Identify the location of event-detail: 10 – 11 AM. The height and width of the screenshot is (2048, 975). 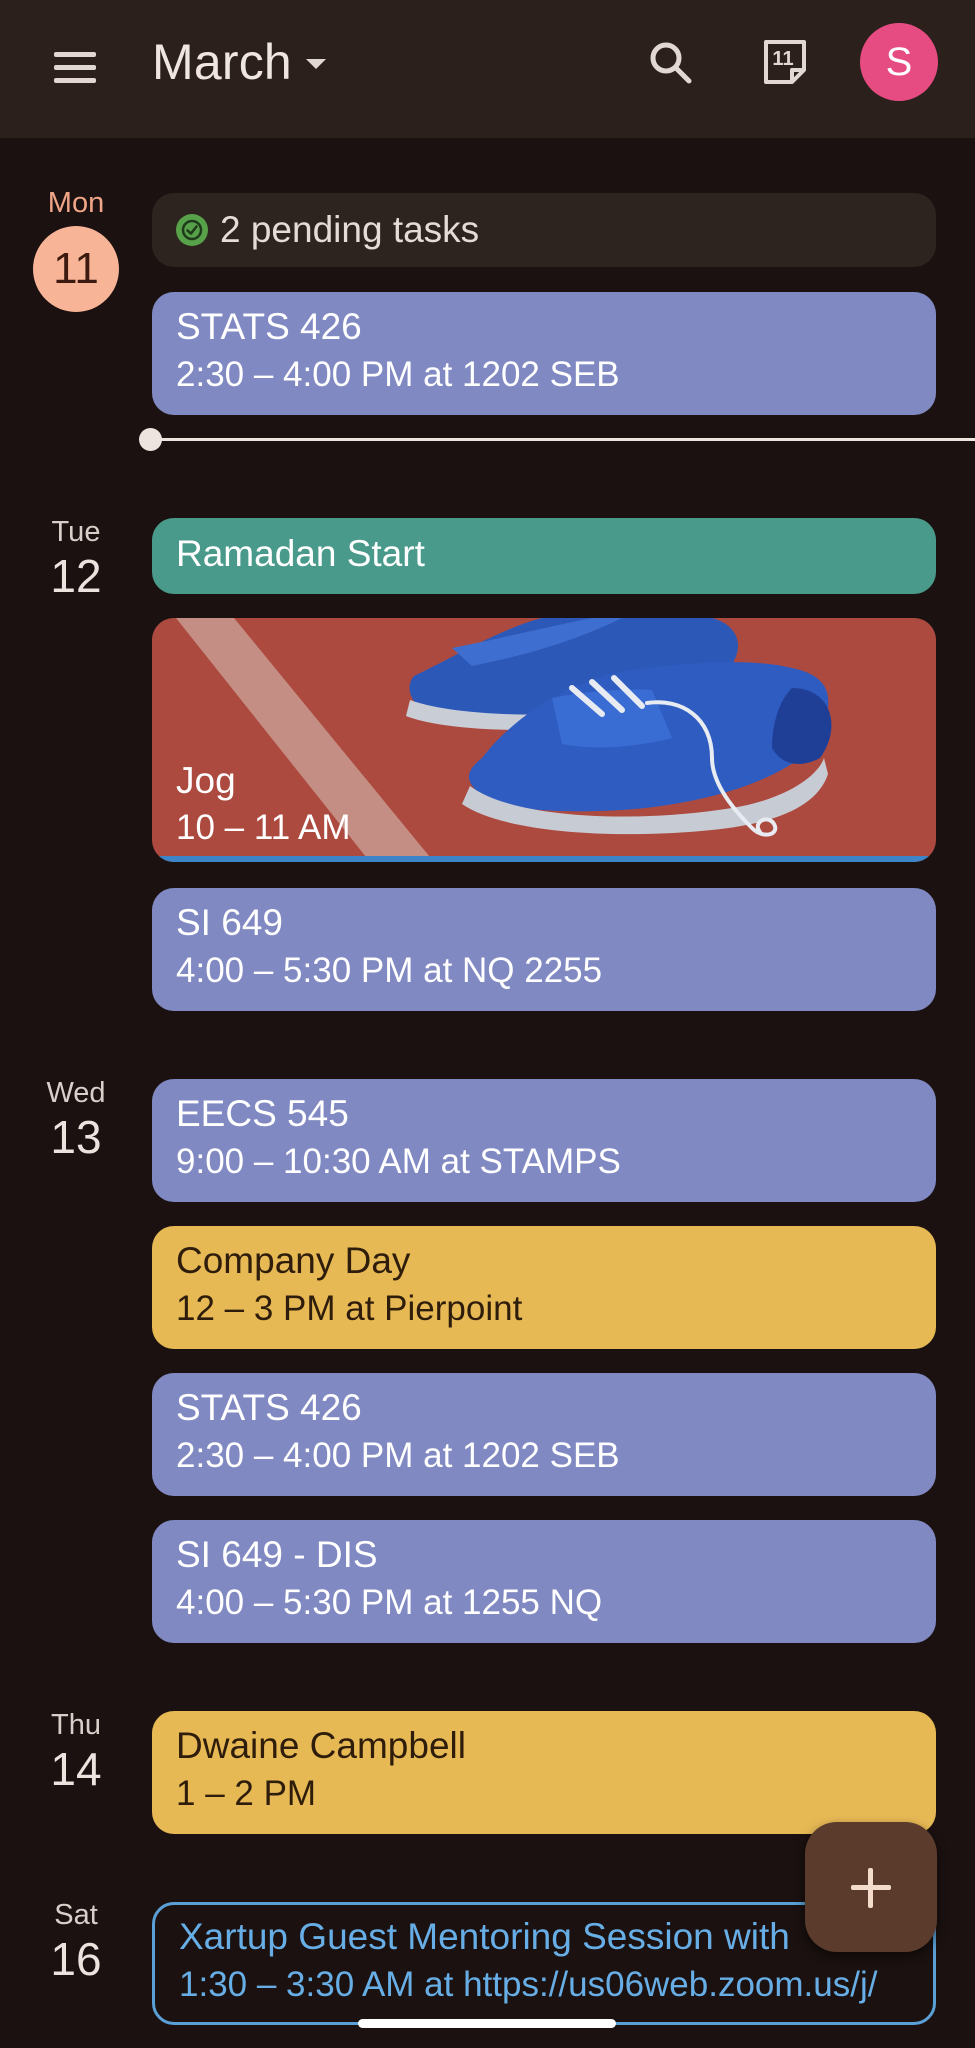
(263, 827).